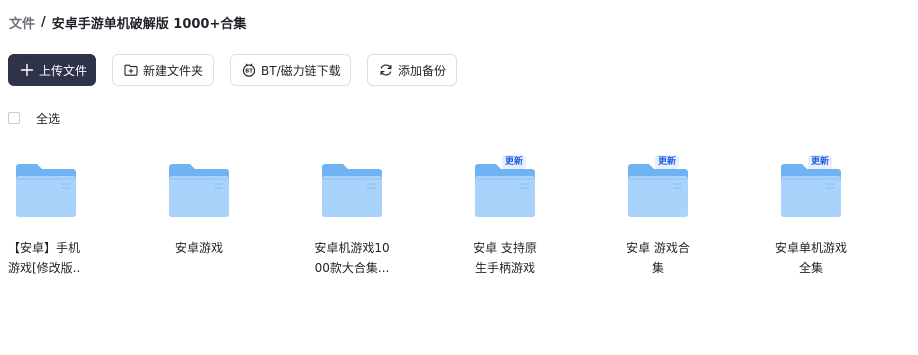  Describe the element at coordinates (44, 268) in the screenshot. I see `folder-name-line: 游戏[修改版..` at that location.